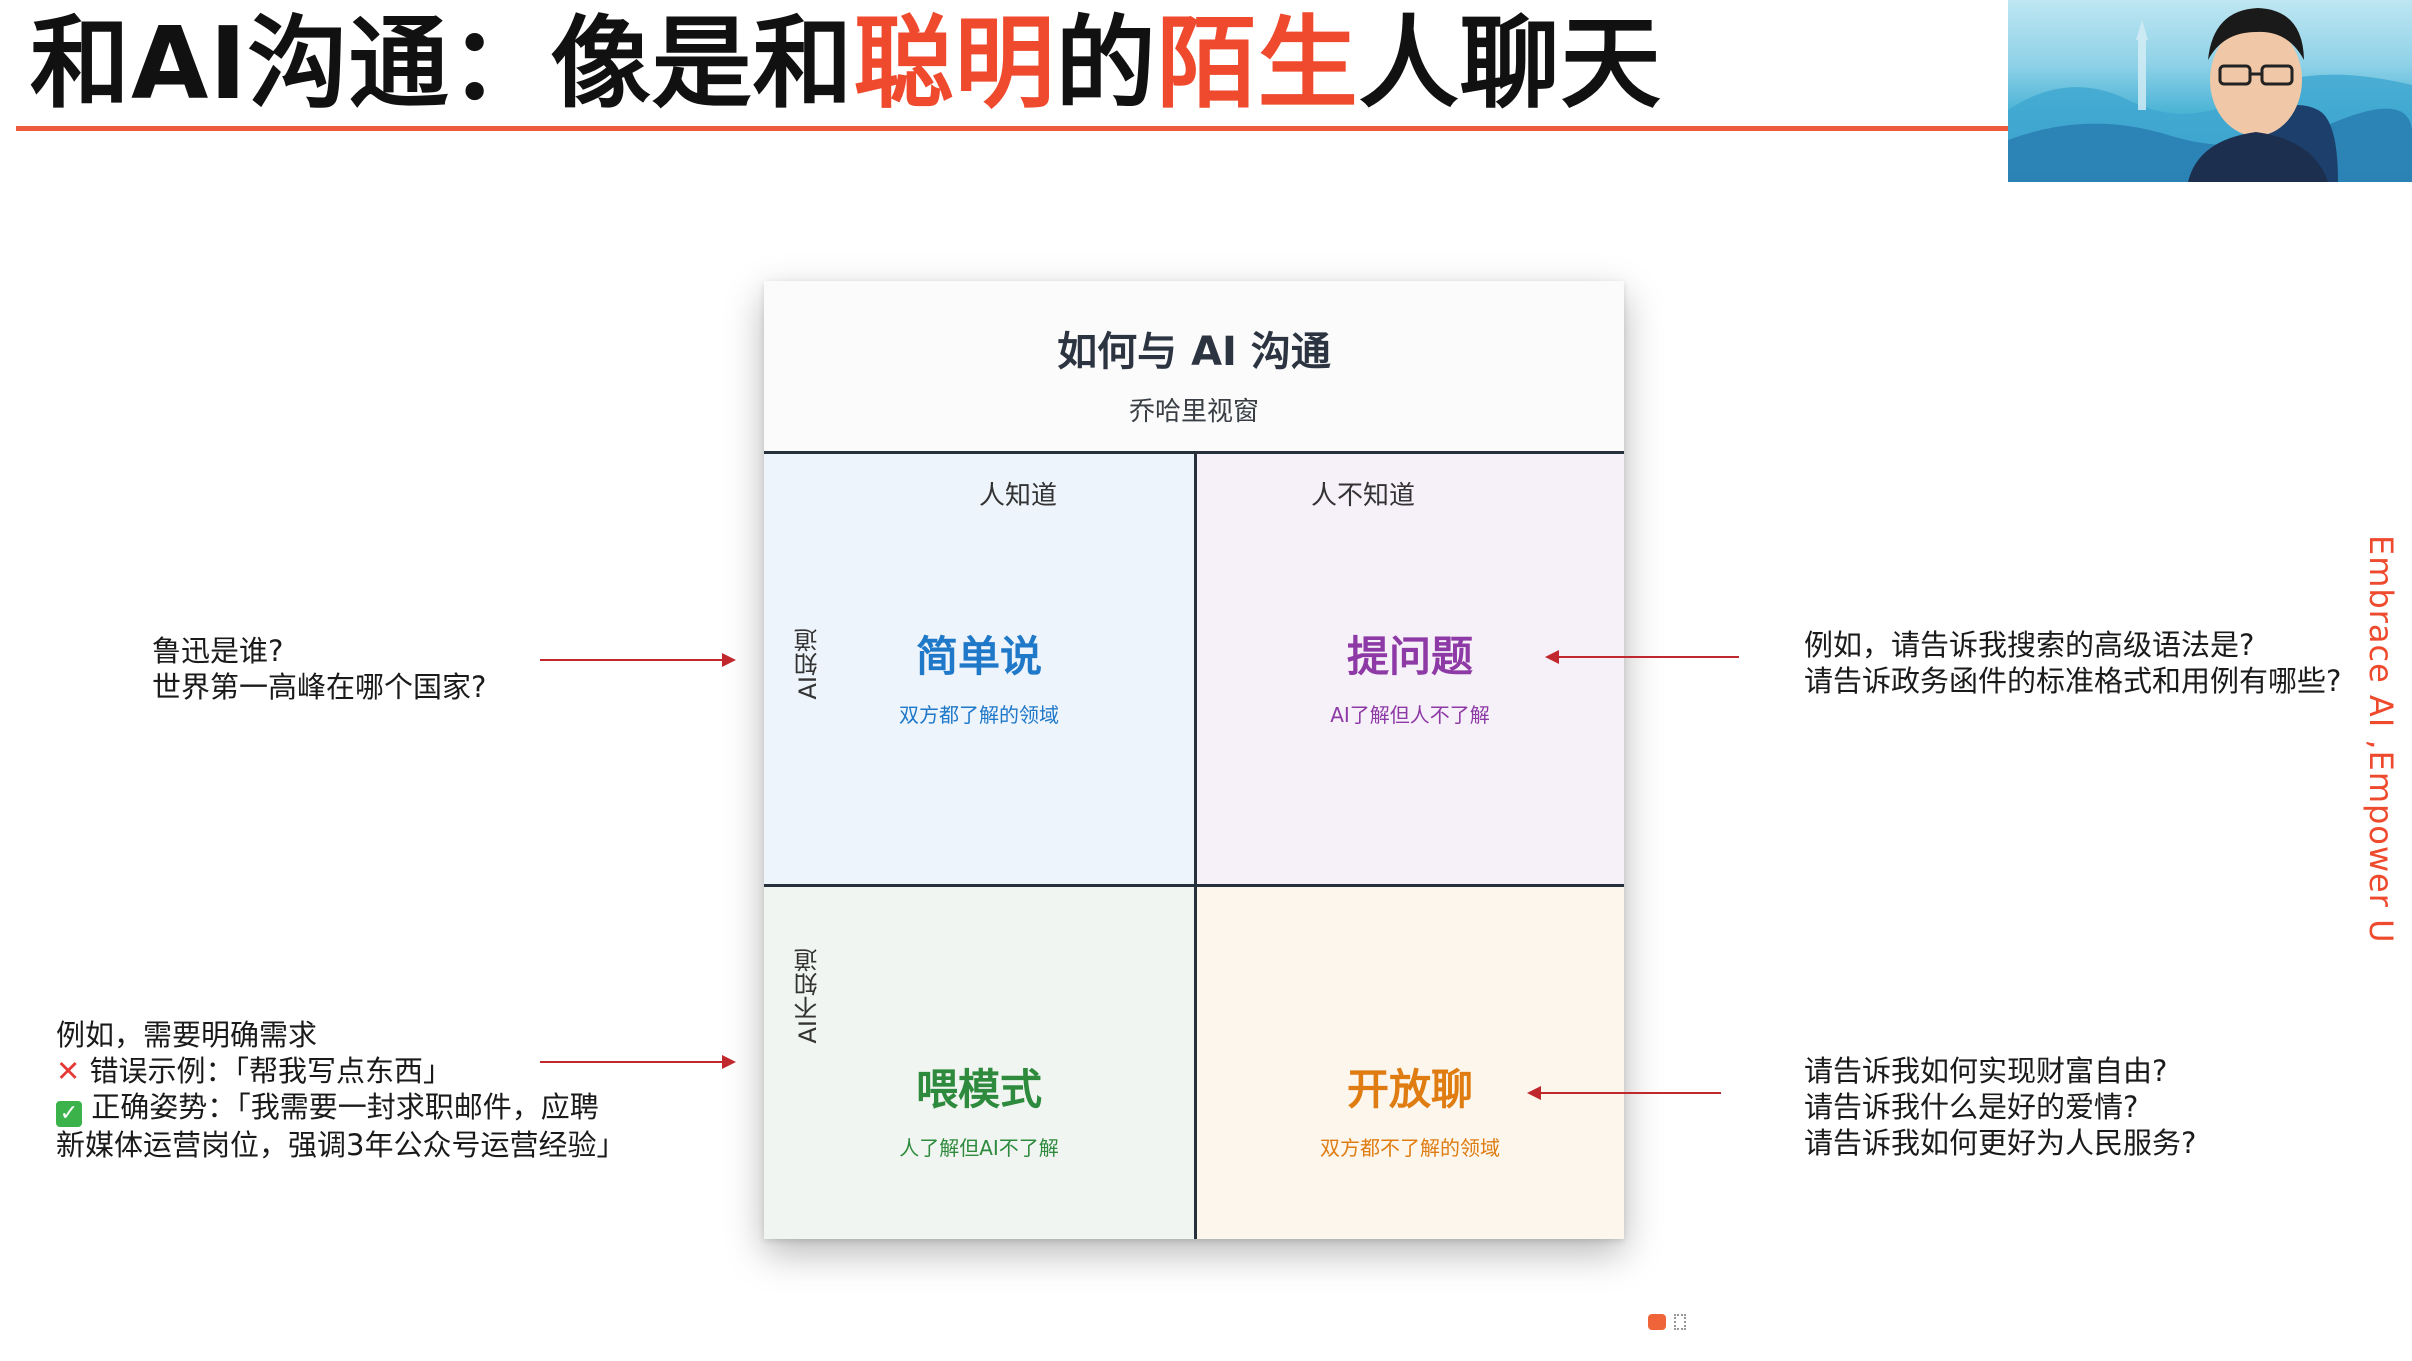  I want to click on quadrant-unknown-unknown: 开放聊 双方都不了解的领域, so click(1410, 1062).